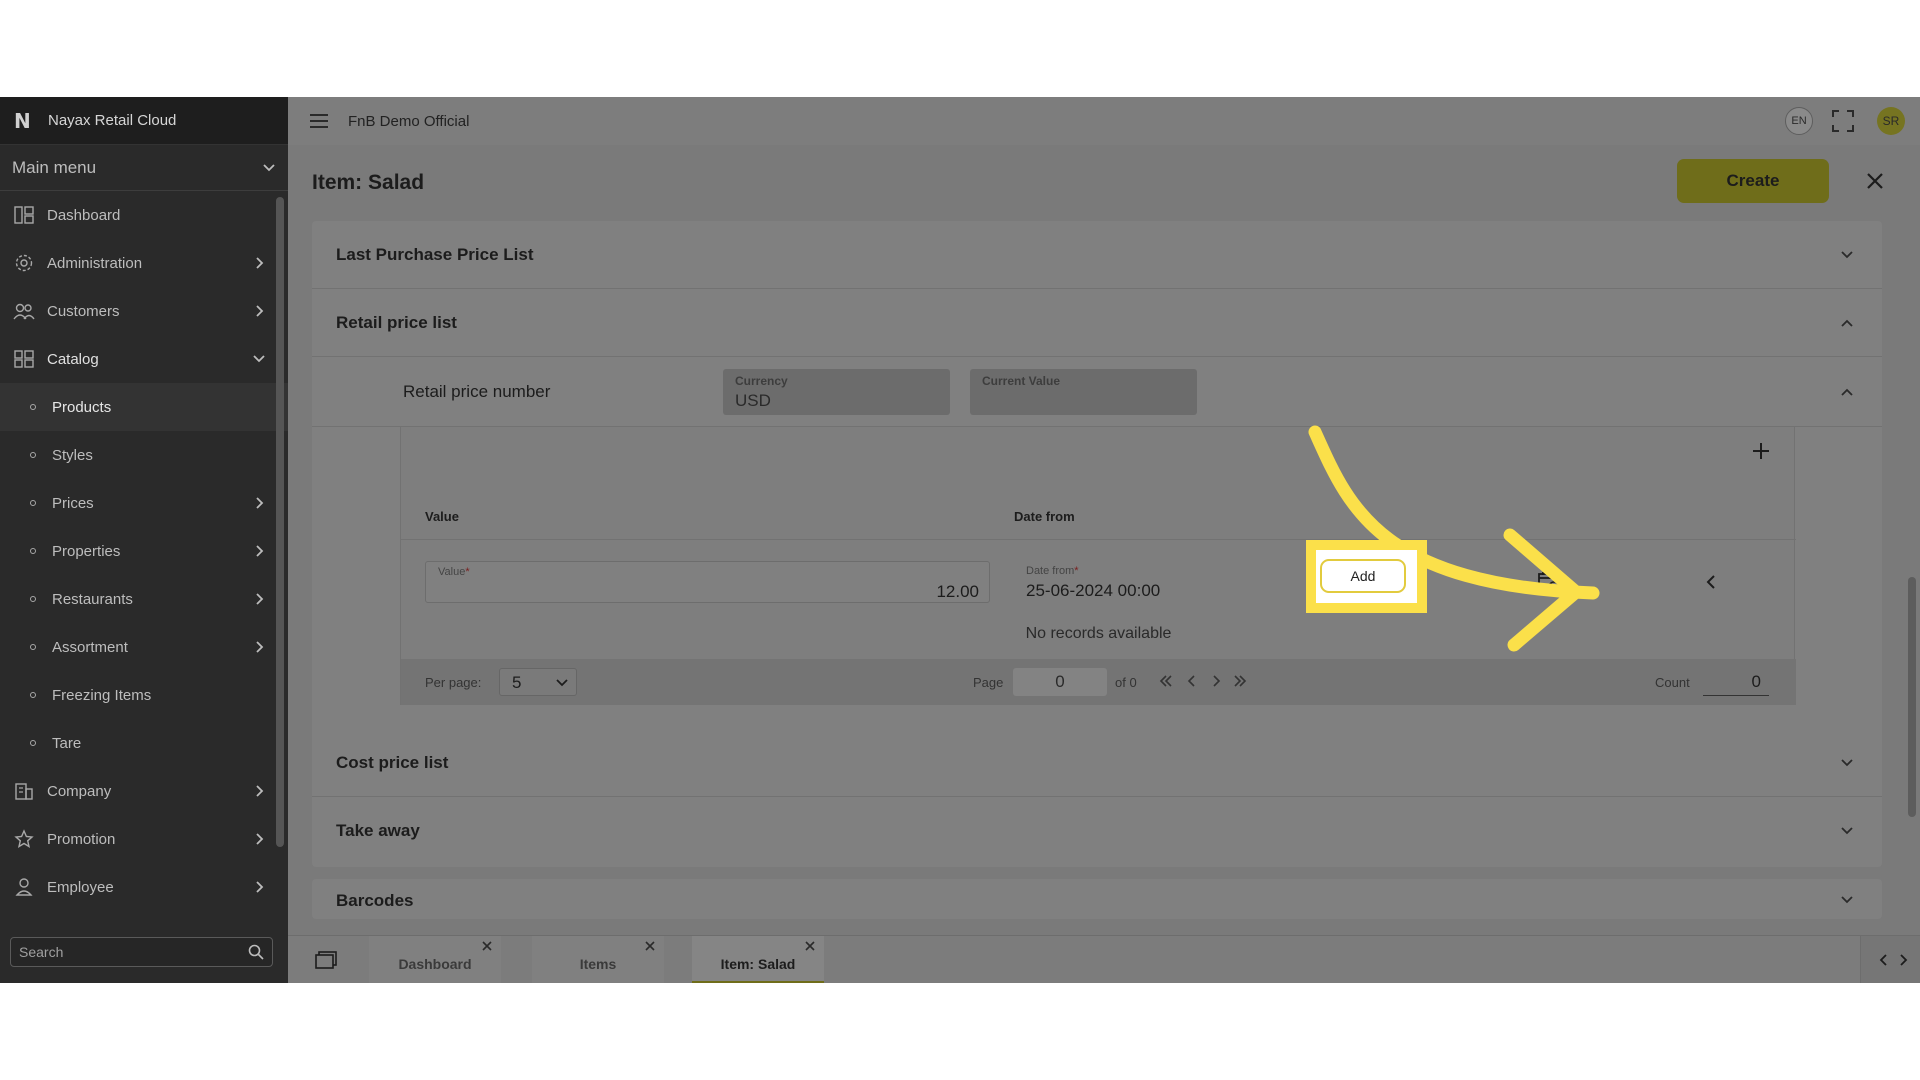  I want to click on sidebar-item-dashboard: Dashboard, so click(144, 215).